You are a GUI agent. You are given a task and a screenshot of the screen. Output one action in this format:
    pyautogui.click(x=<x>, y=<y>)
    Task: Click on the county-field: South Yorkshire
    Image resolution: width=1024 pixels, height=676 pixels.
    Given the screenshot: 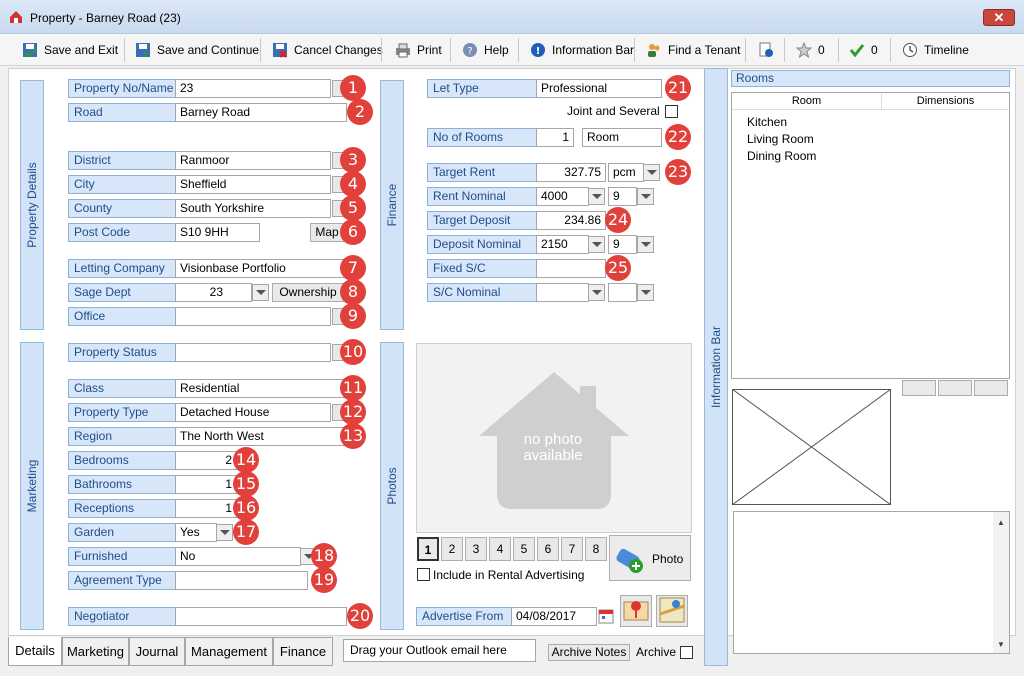 What is the action you would take?
    pyautogui.click(x=253, y=208)
    